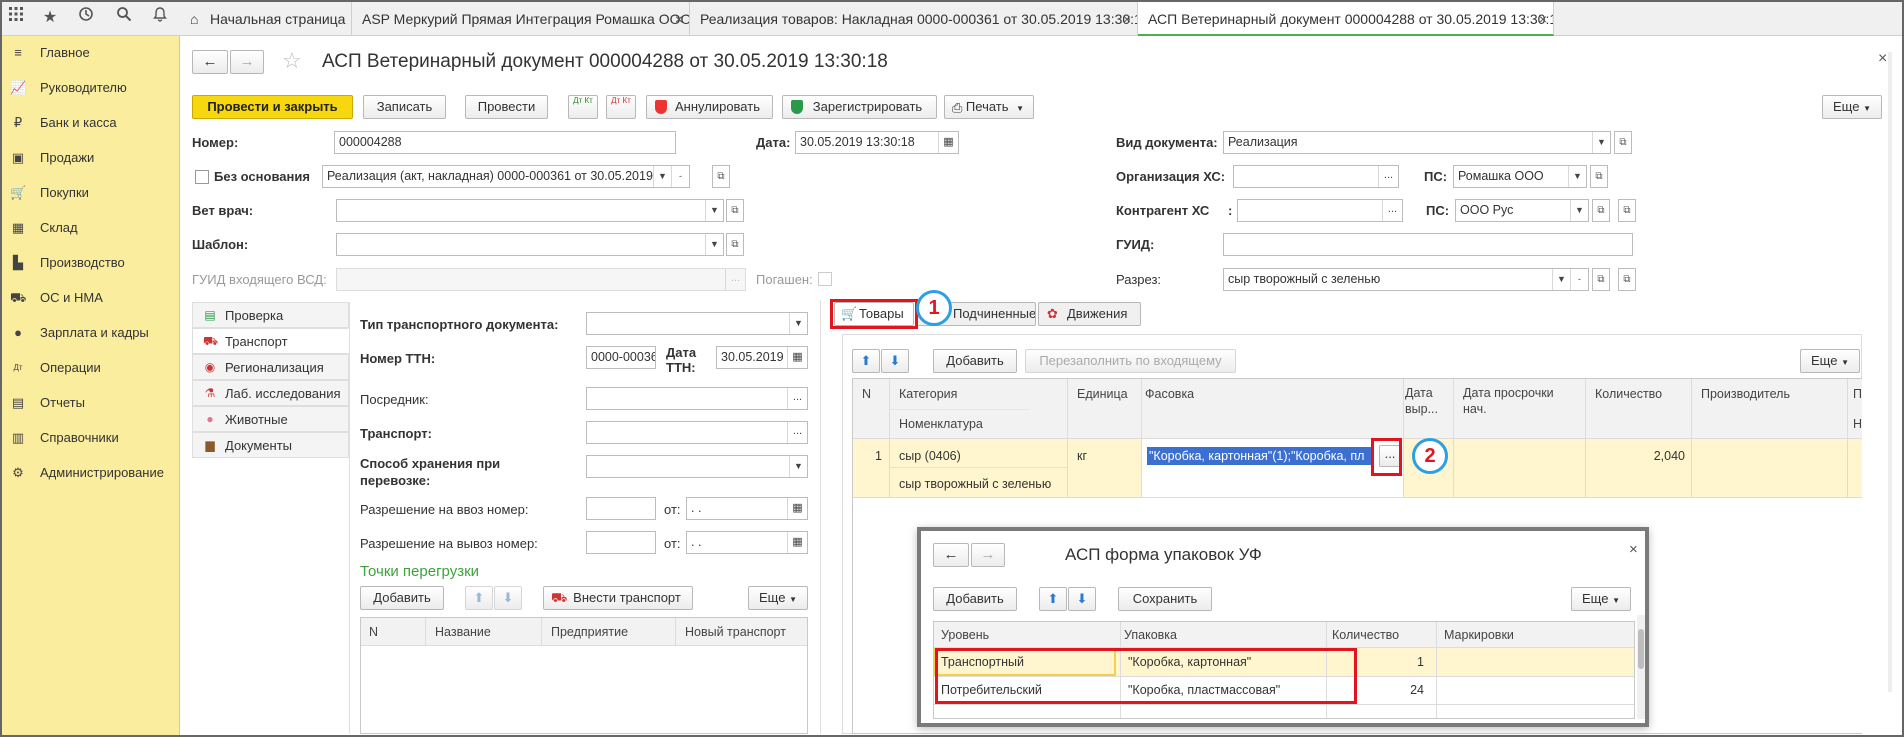 This screenshot has height=737, width=1904. Describe the element at coordinates (895, 361) in the screenshot. I see `goods-move-down-button: ⬇` at that location.